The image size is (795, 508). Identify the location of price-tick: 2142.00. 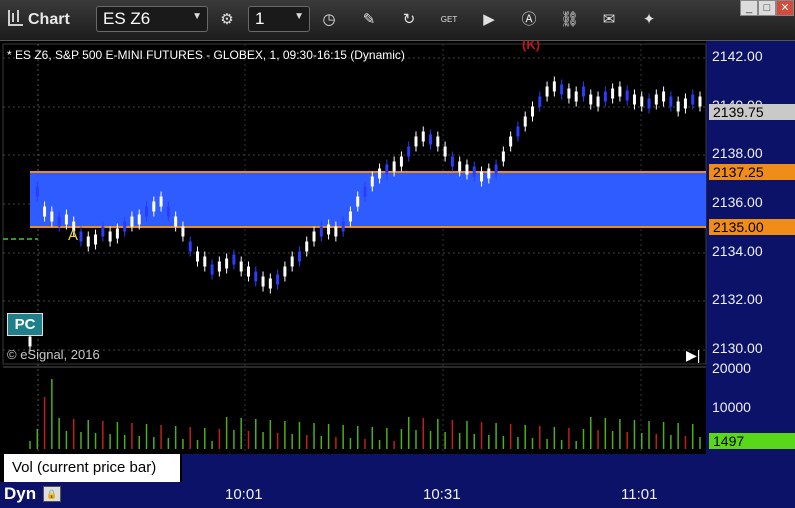
(737, 56).